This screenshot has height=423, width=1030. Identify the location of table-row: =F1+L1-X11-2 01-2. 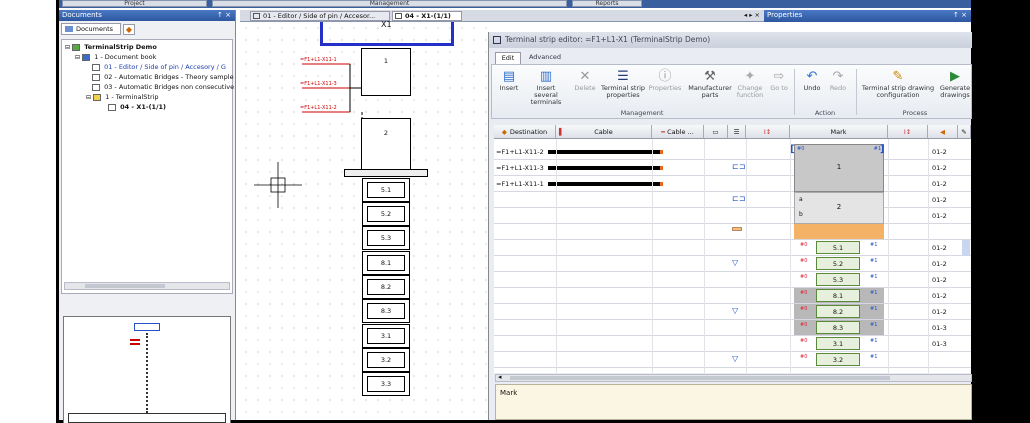
(732, 152).